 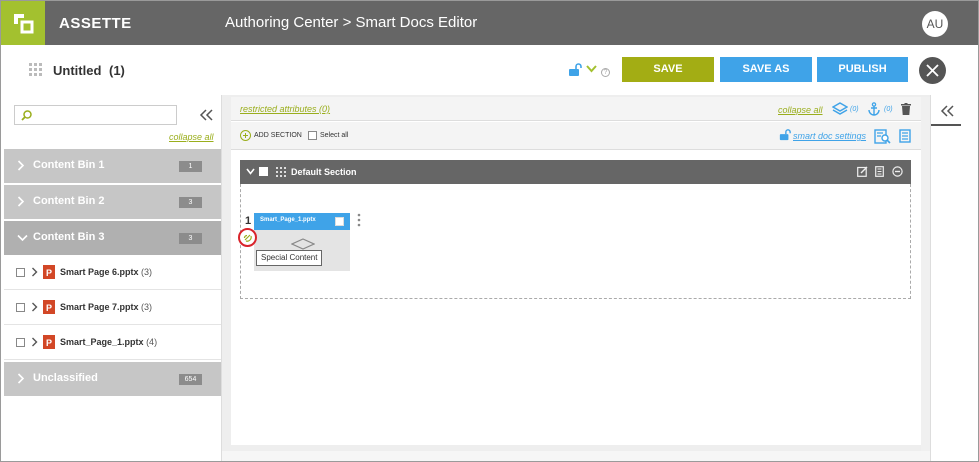 What do you see at coordinates (95, 23) in the screenshot?
I see `brand-name: ASSETTE` at bounding box center [95, 23].